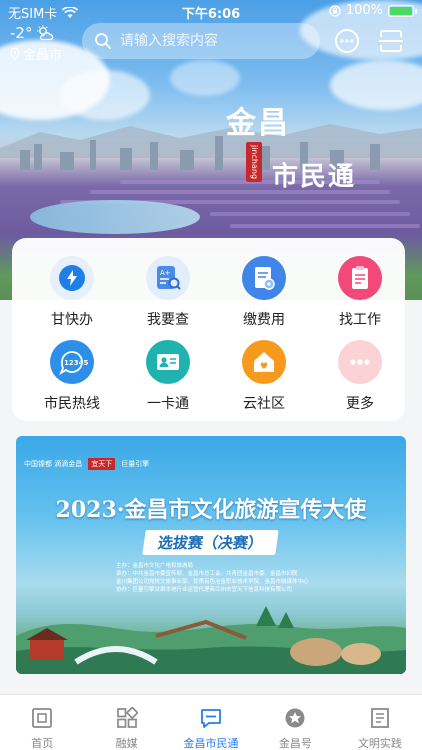 The height and width of the screenshot is (750, 422). What do you see at coordinates (45, 33) in the screenshot?
I see `partly-cloudy-icon` at bounding box center [45, 33].